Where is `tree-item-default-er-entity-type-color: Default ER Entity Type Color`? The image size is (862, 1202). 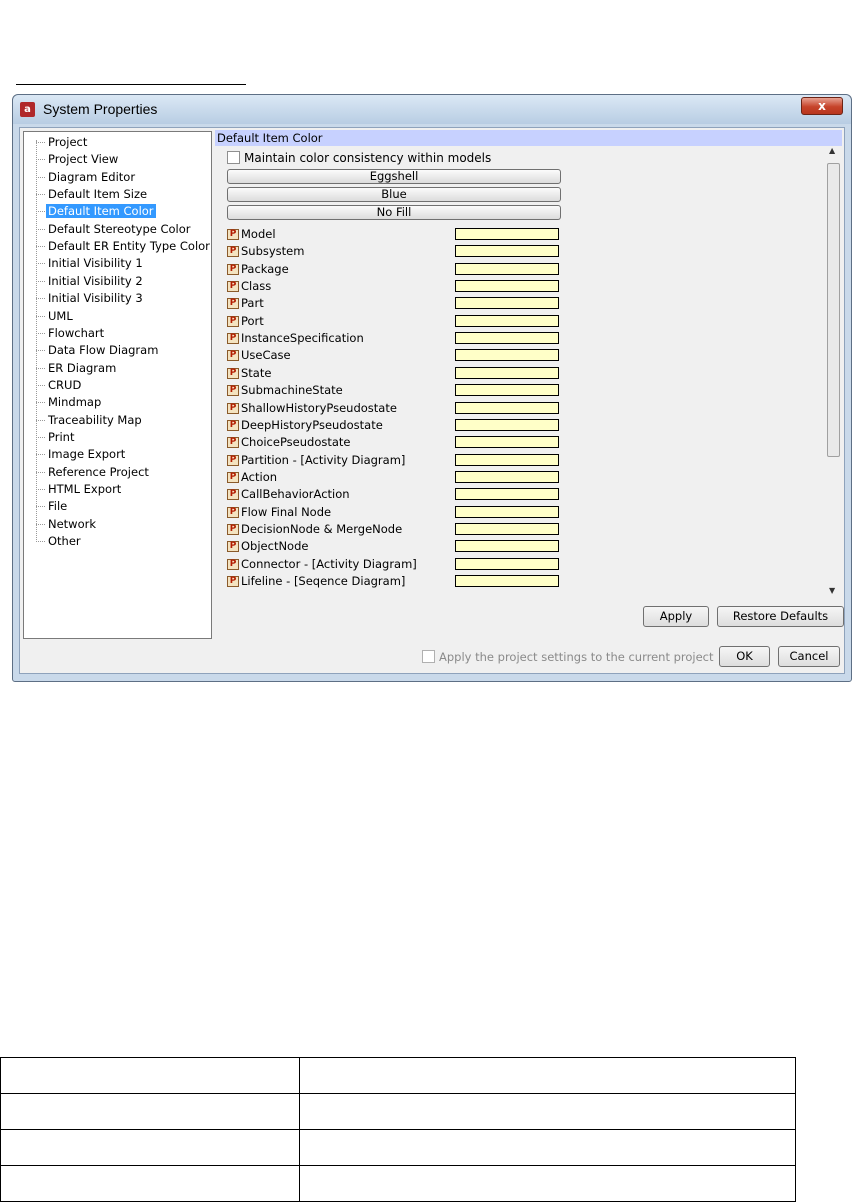 tree-item-default-er-entity-type-color: Default ER Entity Type Color is located at coordinates (118, 246).